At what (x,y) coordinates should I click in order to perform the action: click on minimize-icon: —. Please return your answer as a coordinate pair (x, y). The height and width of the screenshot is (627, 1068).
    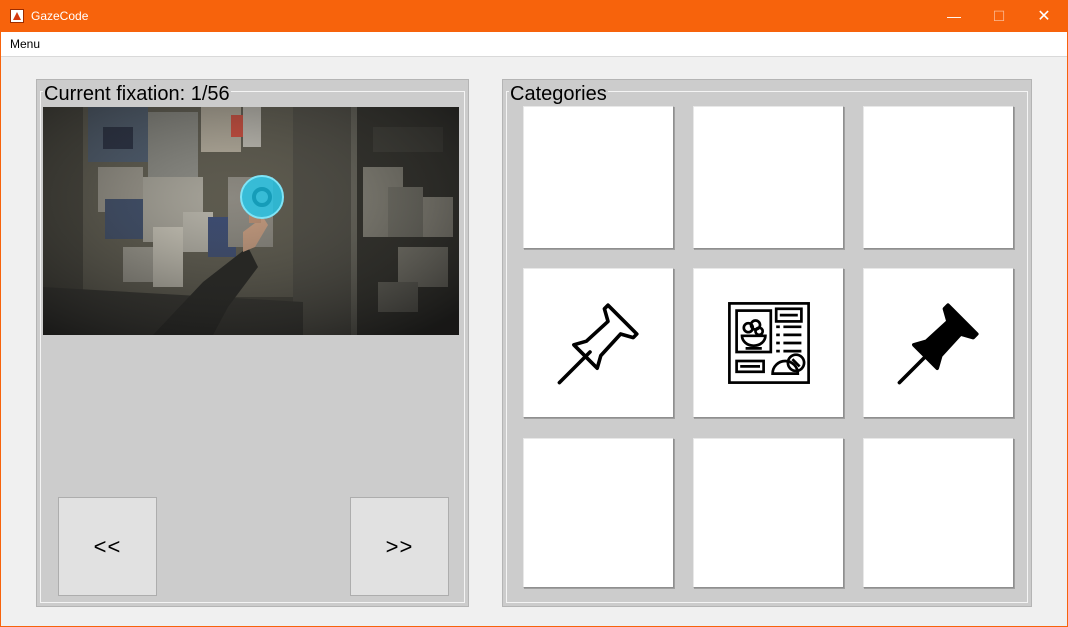
    Looking at the image, I should click on (954, 16).